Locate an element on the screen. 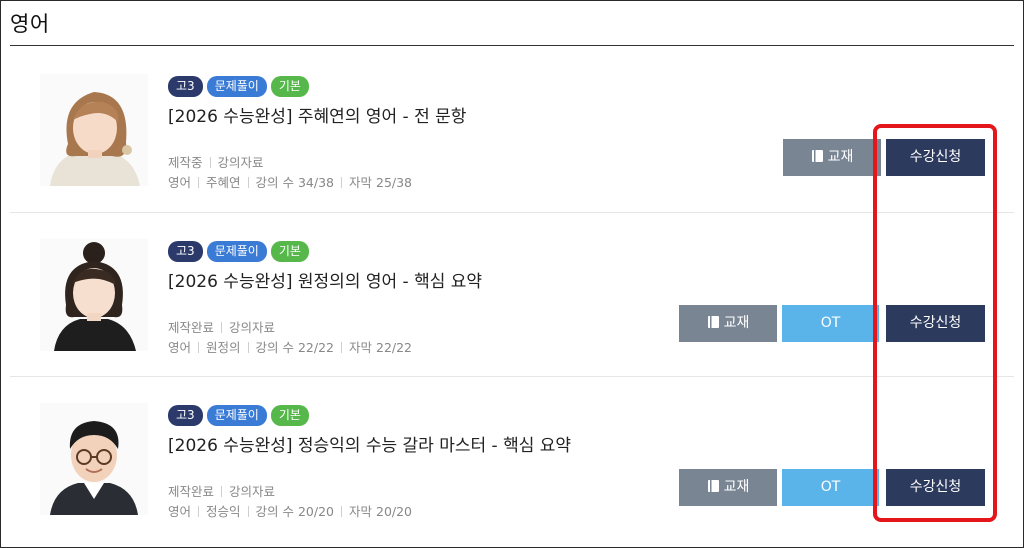 This screenshot has width=1024, height=548. subtitle-count: 자막 20/20 is located at coordinates (381, 511).